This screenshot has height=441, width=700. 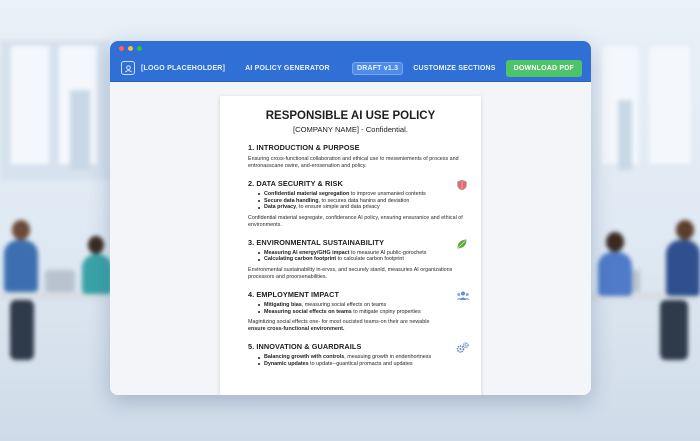 I want to click on download-pdf-button: DOWNLOAD PDF, so click(x=543, y=68).